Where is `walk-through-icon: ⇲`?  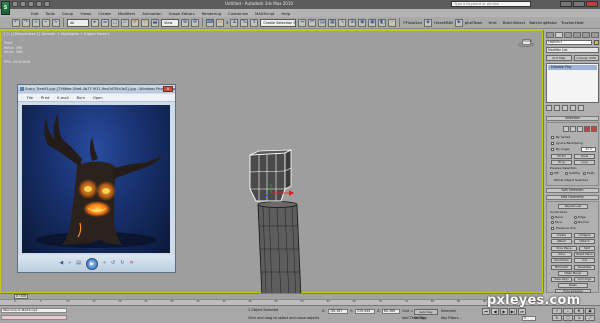
walk-through-icon: ⇲ is located at coordinates (579, 318).